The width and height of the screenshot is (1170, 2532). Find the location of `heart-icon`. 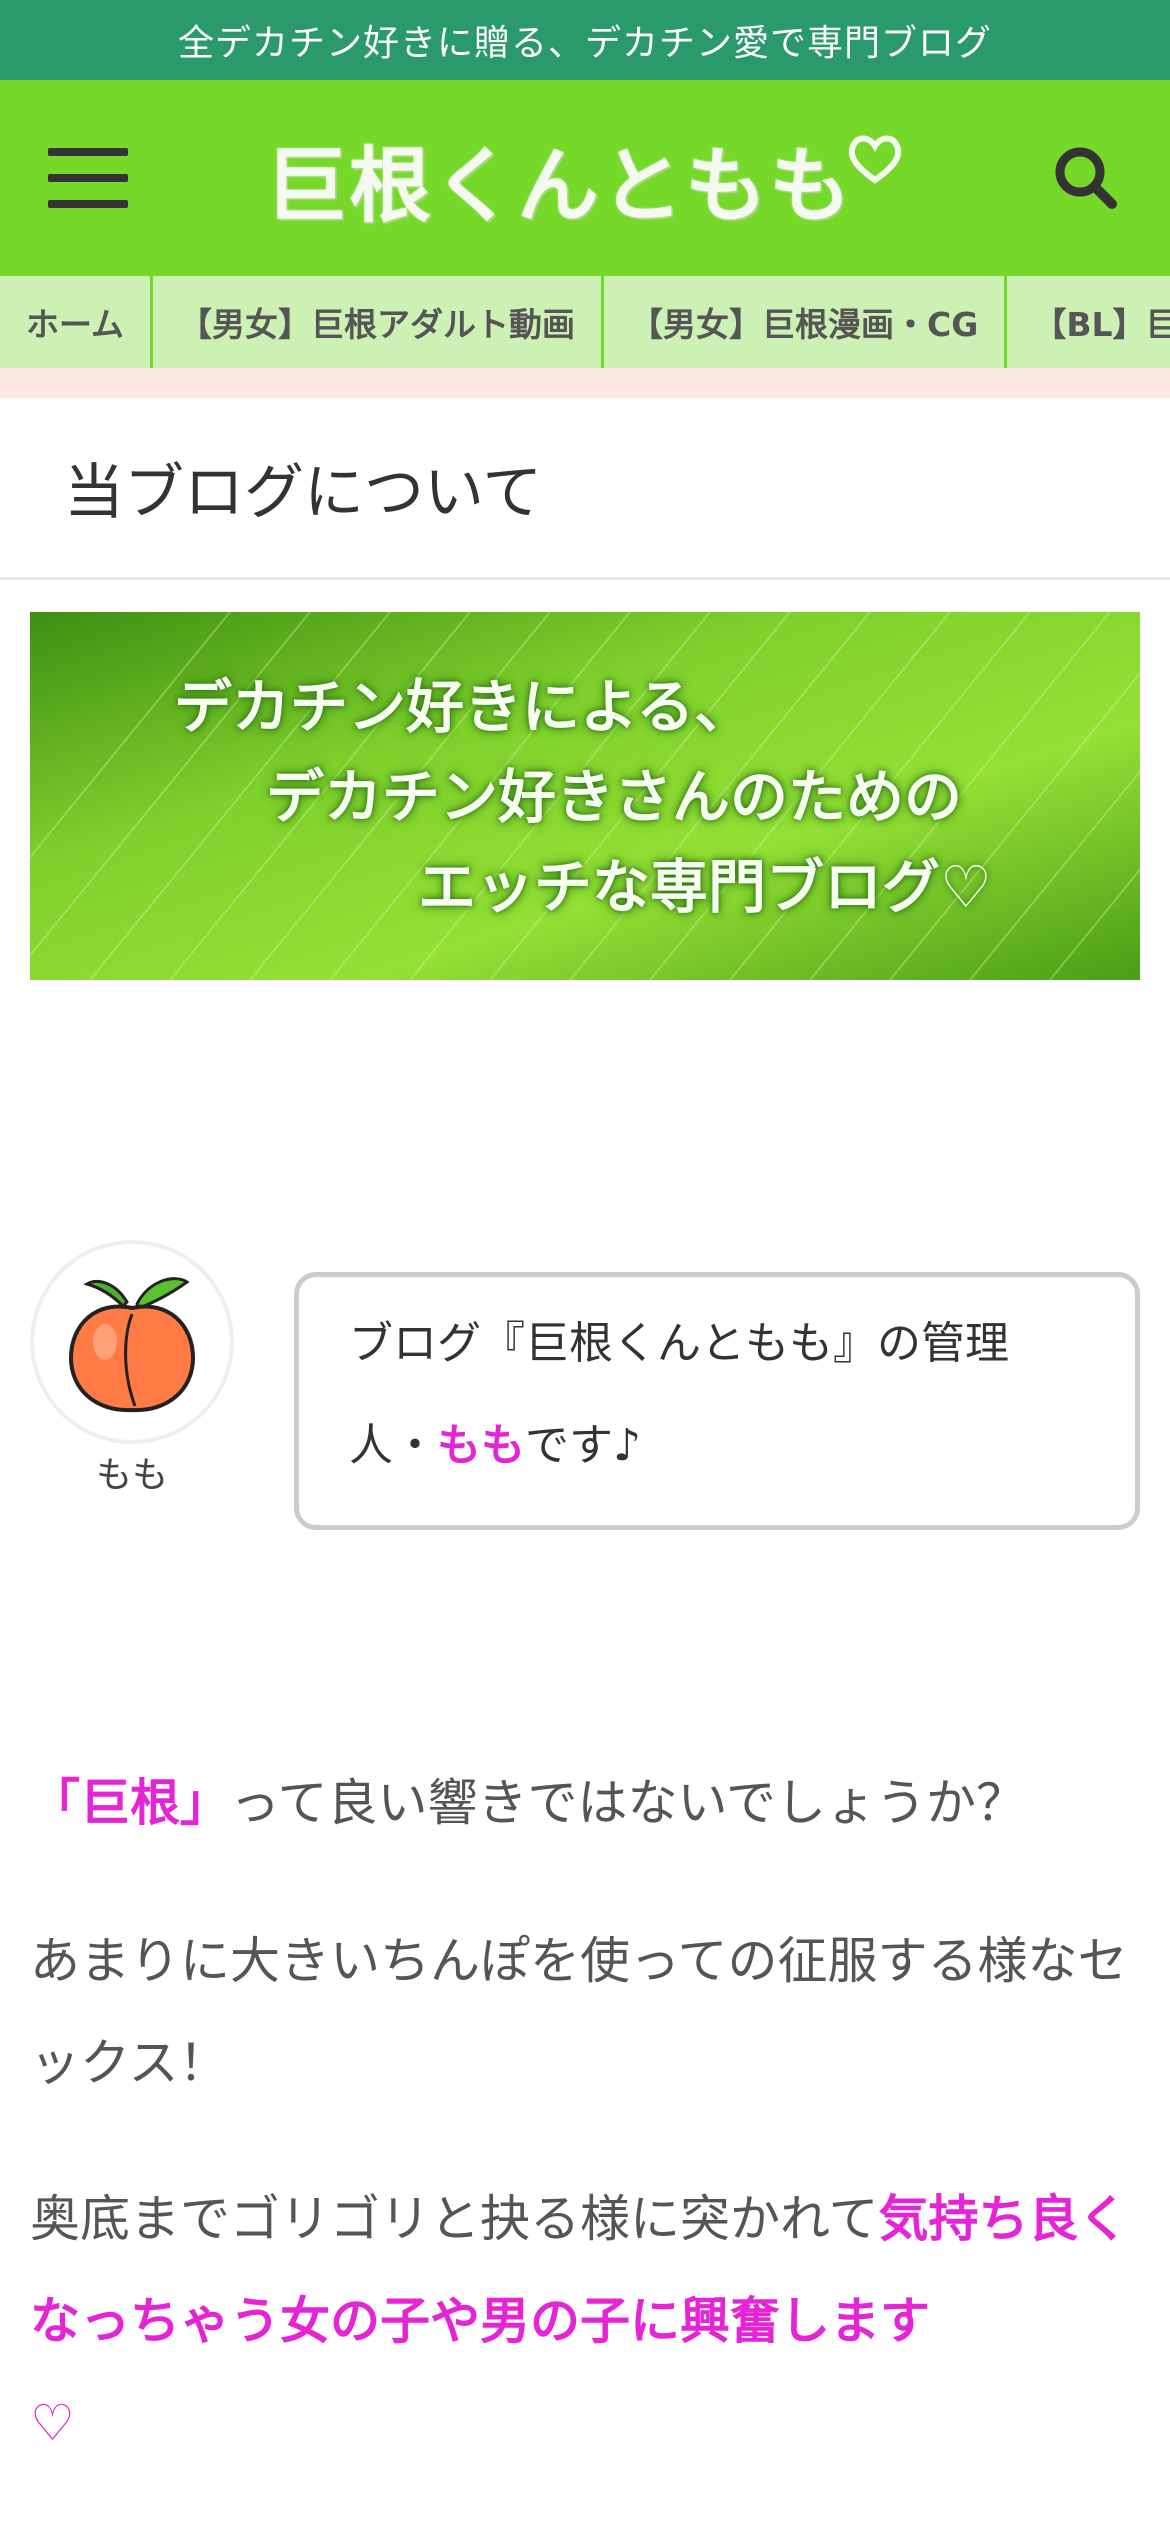

heart-icon is located at coordinates (875, 159).